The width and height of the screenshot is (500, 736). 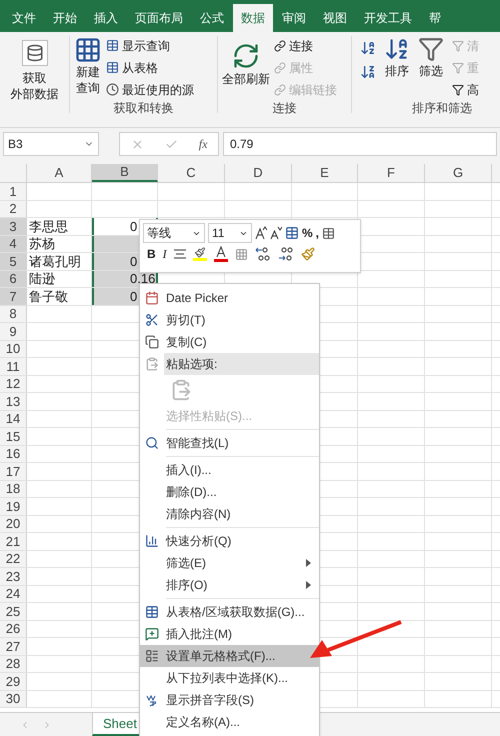 What do you see at coordinates (203, 144) in the screenshot?
I see `insert-function-button: fx` at bounding box center [203, 144].